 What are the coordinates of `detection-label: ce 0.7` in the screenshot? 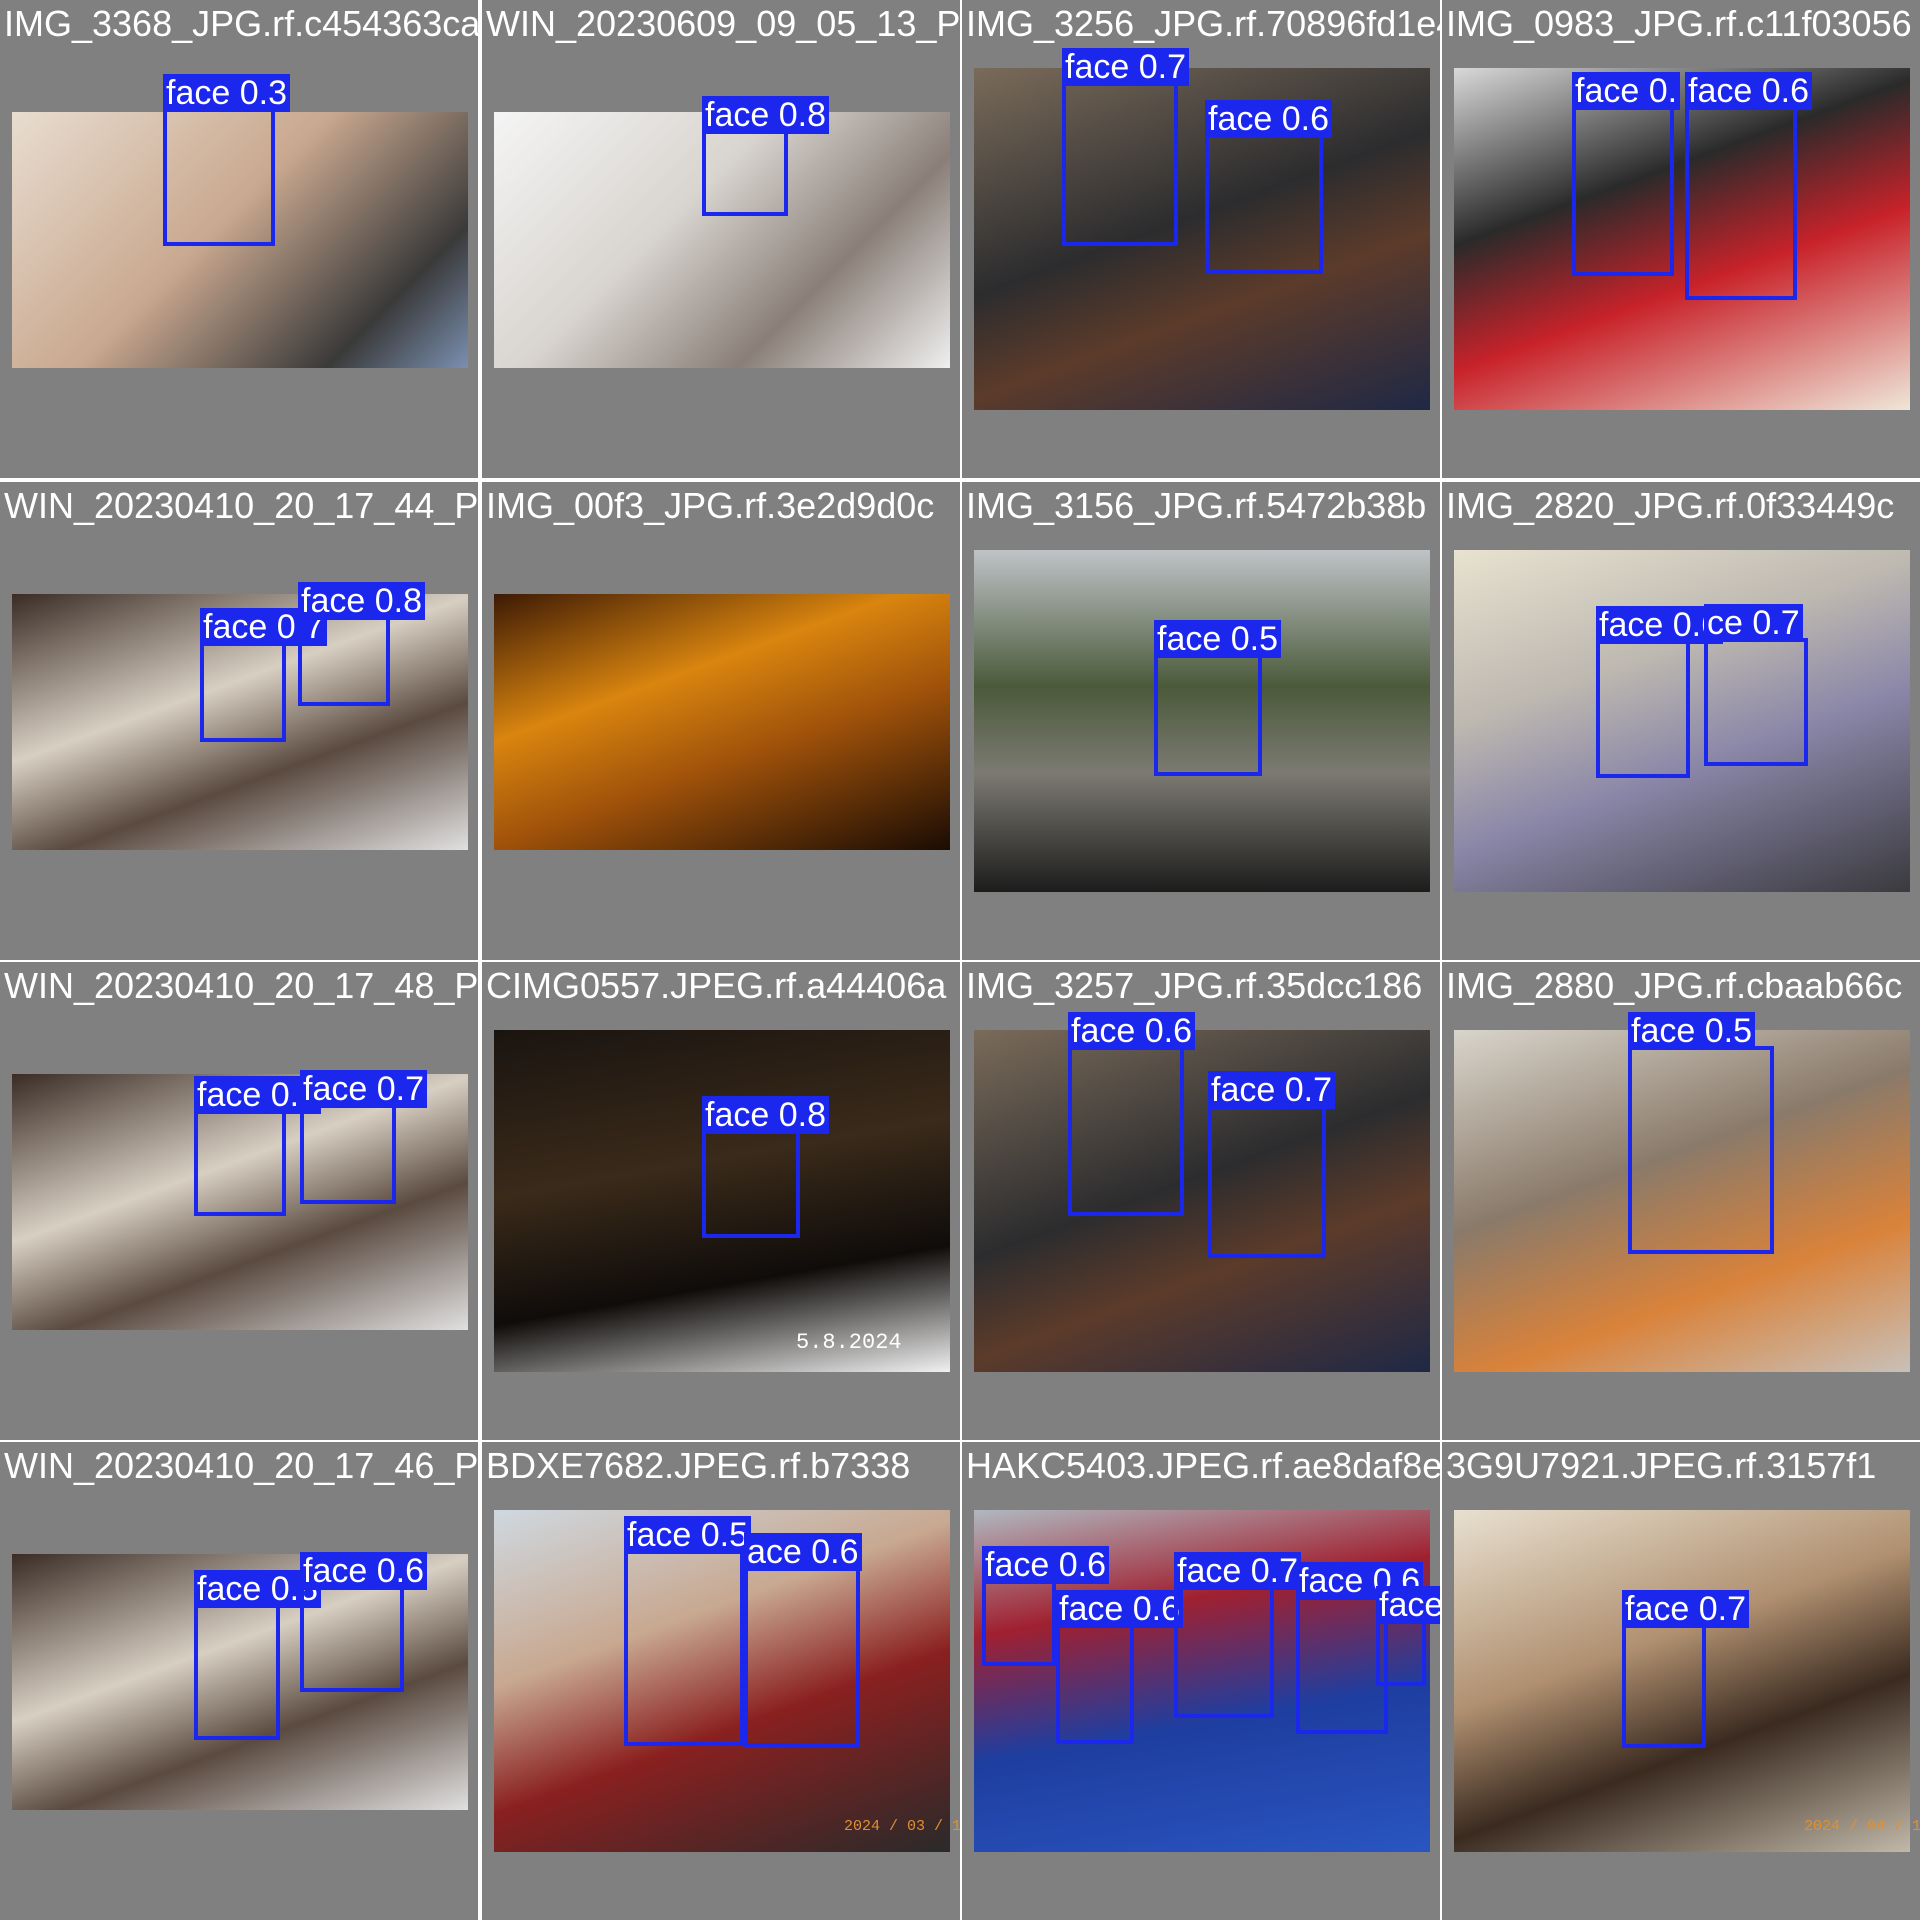 It's located at (1753, 623).